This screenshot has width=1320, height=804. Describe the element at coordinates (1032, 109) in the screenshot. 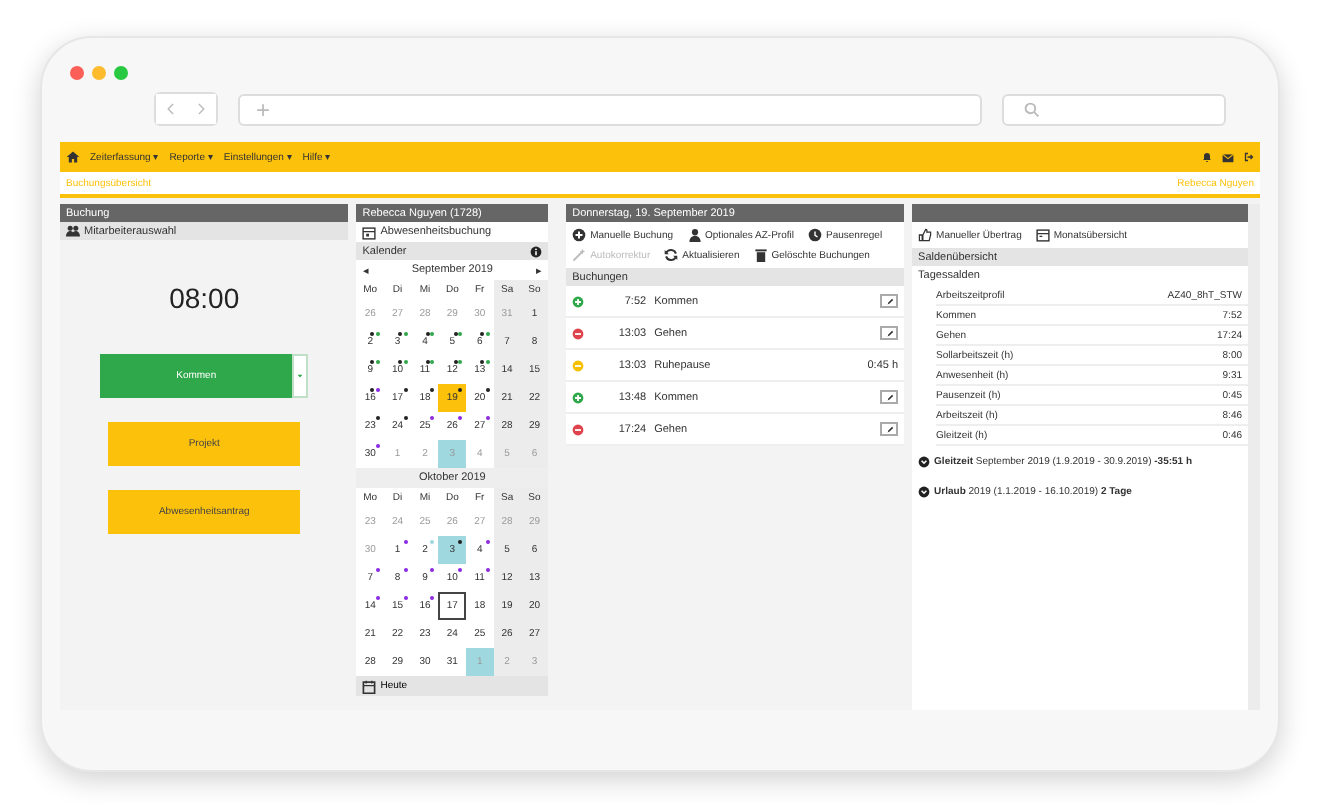

I see `search-icon` at that location.